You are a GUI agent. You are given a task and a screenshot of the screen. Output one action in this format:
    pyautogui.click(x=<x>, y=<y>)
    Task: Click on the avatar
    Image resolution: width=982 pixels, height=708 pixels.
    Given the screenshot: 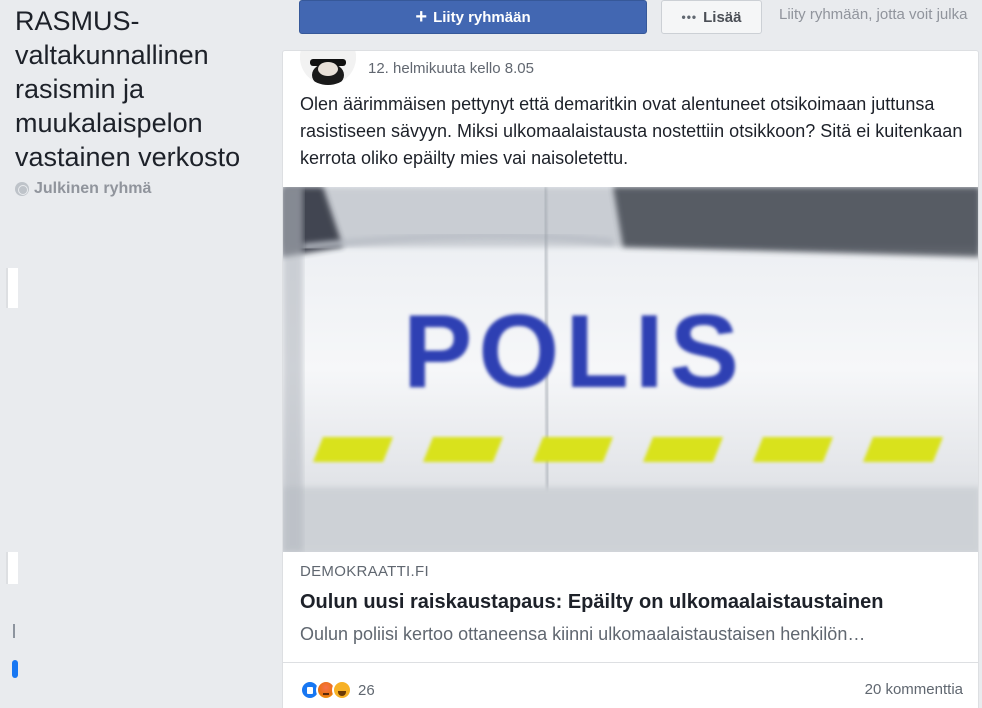 What is the action you would take?
    pyautogui.click(x=328, y=68)
    